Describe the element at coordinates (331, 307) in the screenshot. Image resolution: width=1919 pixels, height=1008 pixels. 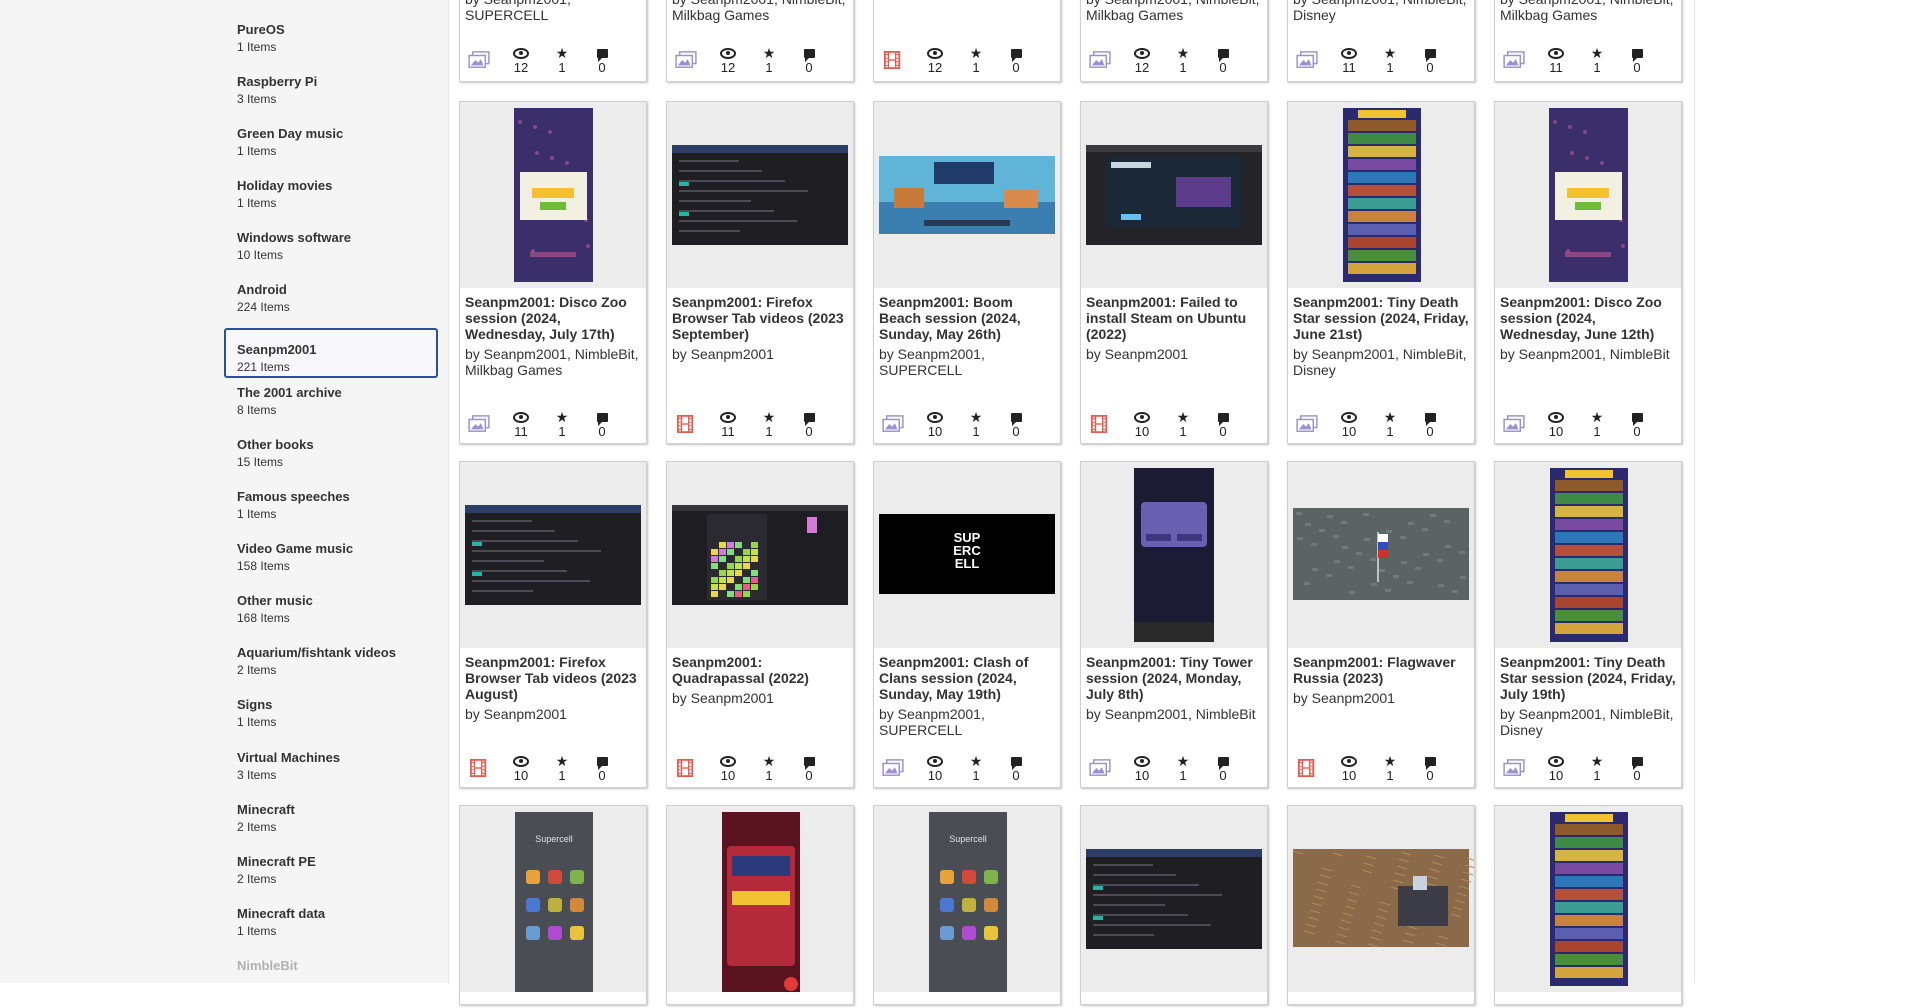
I see `sidebar-collection-item: Android 224 Items` at that location.